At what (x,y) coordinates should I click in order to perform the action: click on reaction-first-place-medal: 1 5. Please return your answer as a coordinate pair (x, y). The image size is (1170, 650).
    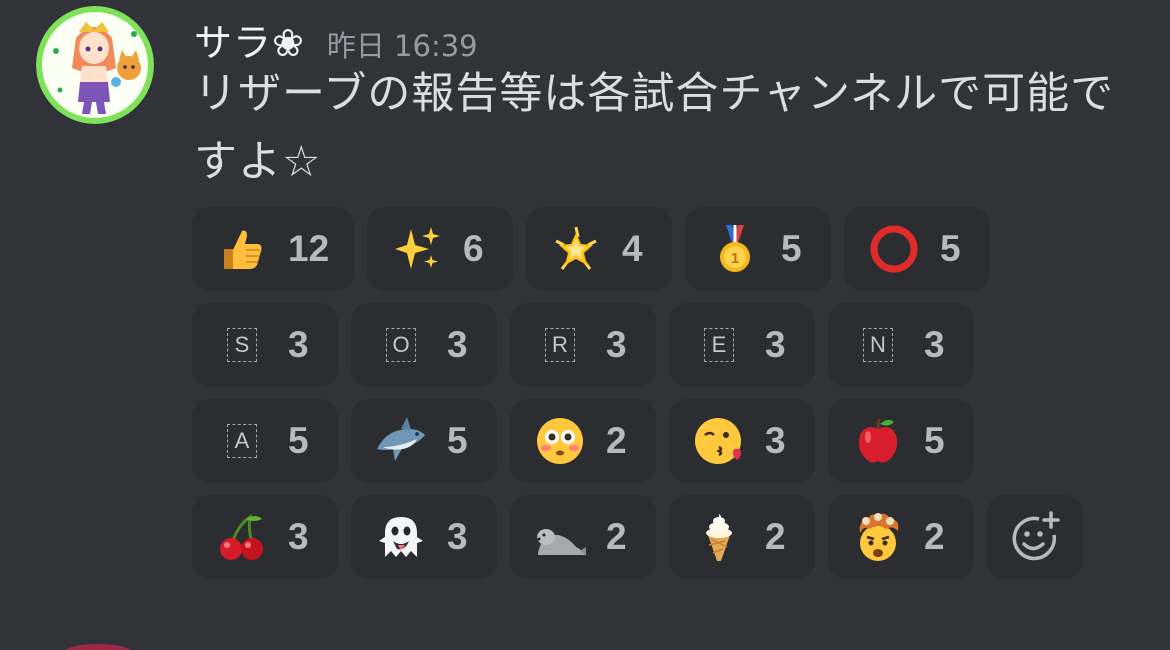
    Looking at the image, I should click on (758, 249).